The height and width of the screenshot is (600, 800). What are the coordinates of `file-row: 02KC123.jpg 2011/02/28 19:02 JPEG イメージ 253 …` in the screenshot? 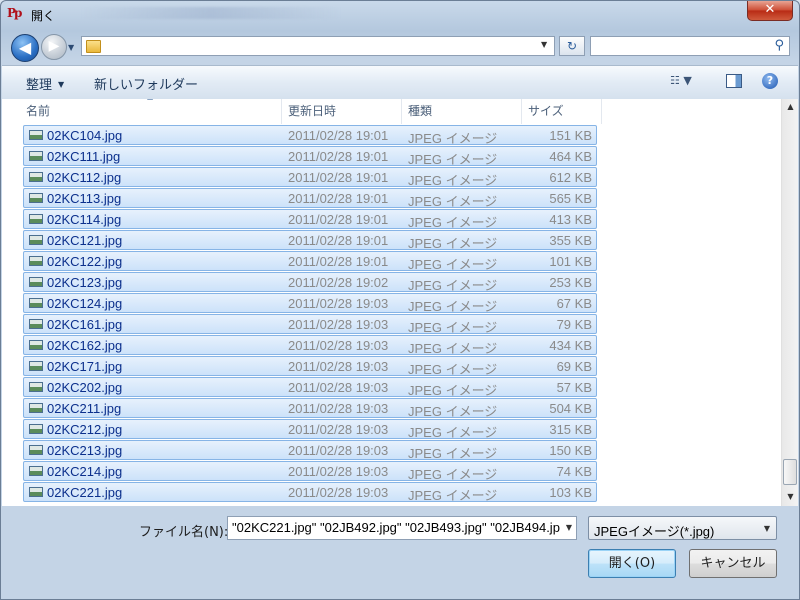 It's located at (310, 282).